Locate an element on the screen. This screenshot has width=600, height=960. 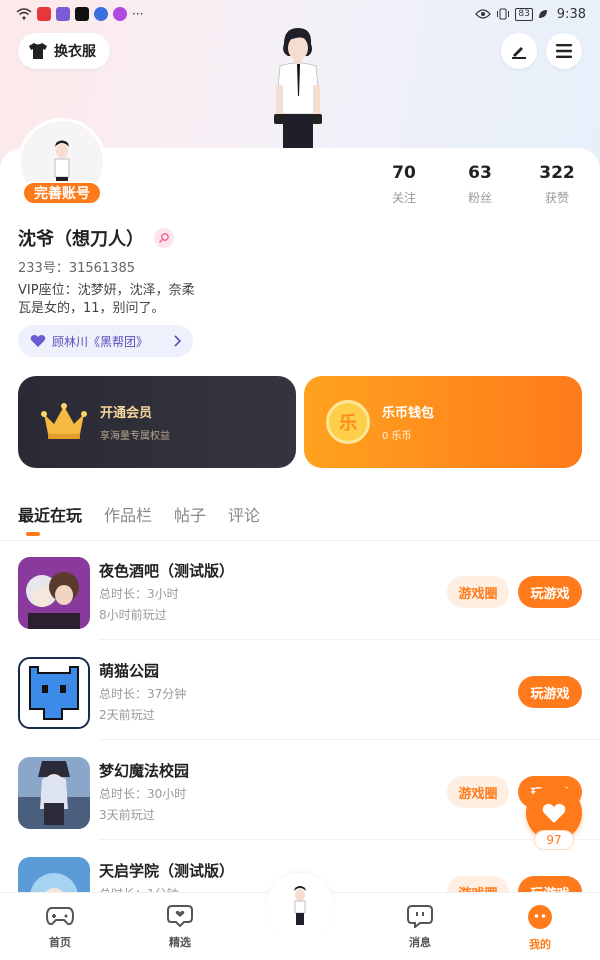
nav-label: 首页 is located at coordinates (60, 942).